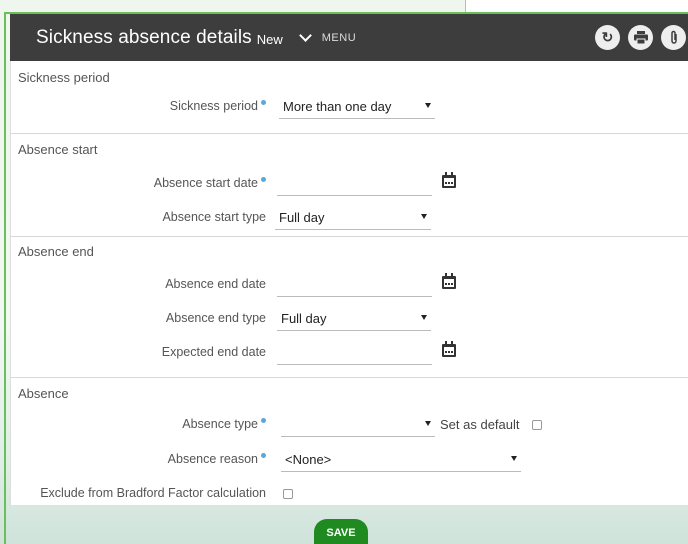 Image resolution: width=688 pixels, height=544 pixels. What do you see at coordinates (607, 37) in the screenshot?
I see `refresh-icon: ↻` at bounding box center [607, 37].